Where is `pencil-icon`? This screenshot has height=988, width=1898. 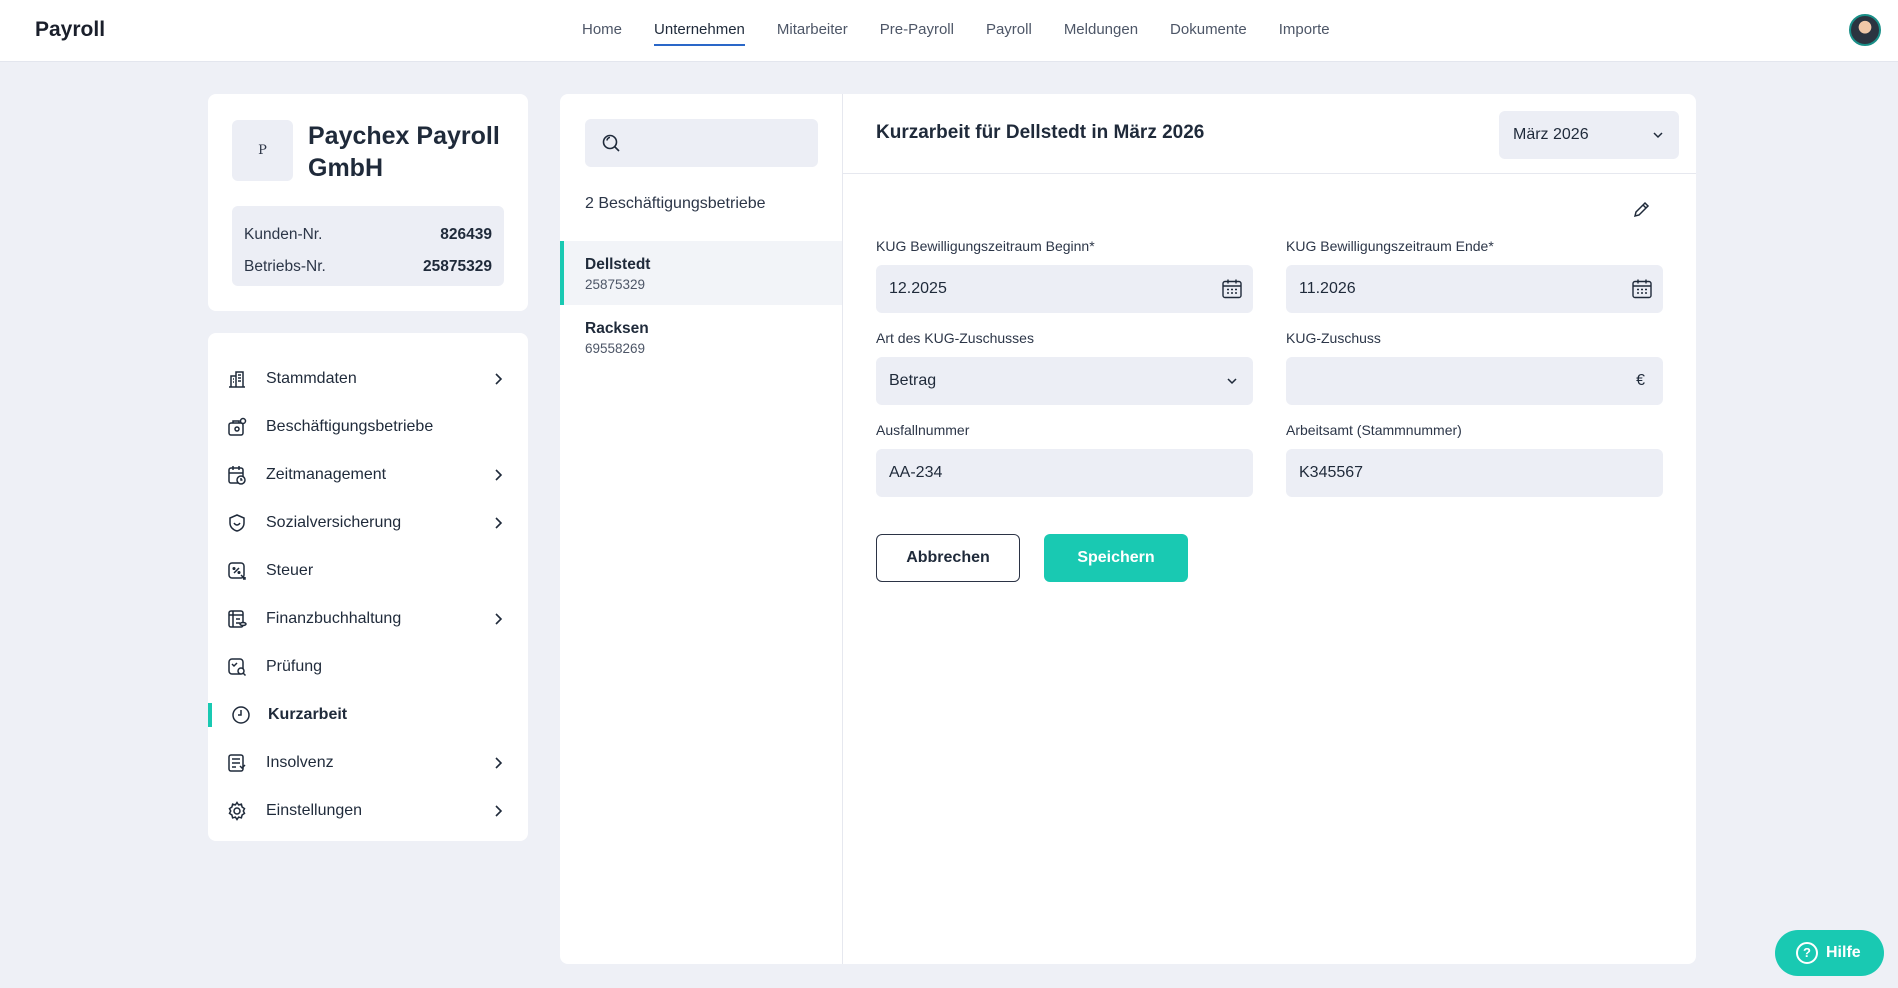
pencil-icon is located at coordinates (1642, 209).